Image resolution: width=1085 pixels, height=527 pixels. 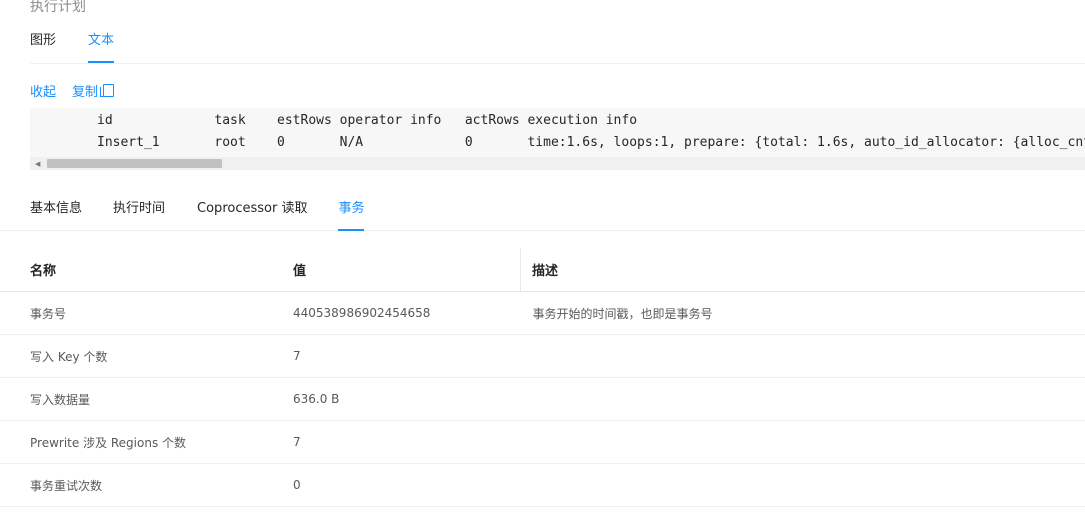 I want to click on table-header-row: 名称 值 描述, so click(x=542, y=270).